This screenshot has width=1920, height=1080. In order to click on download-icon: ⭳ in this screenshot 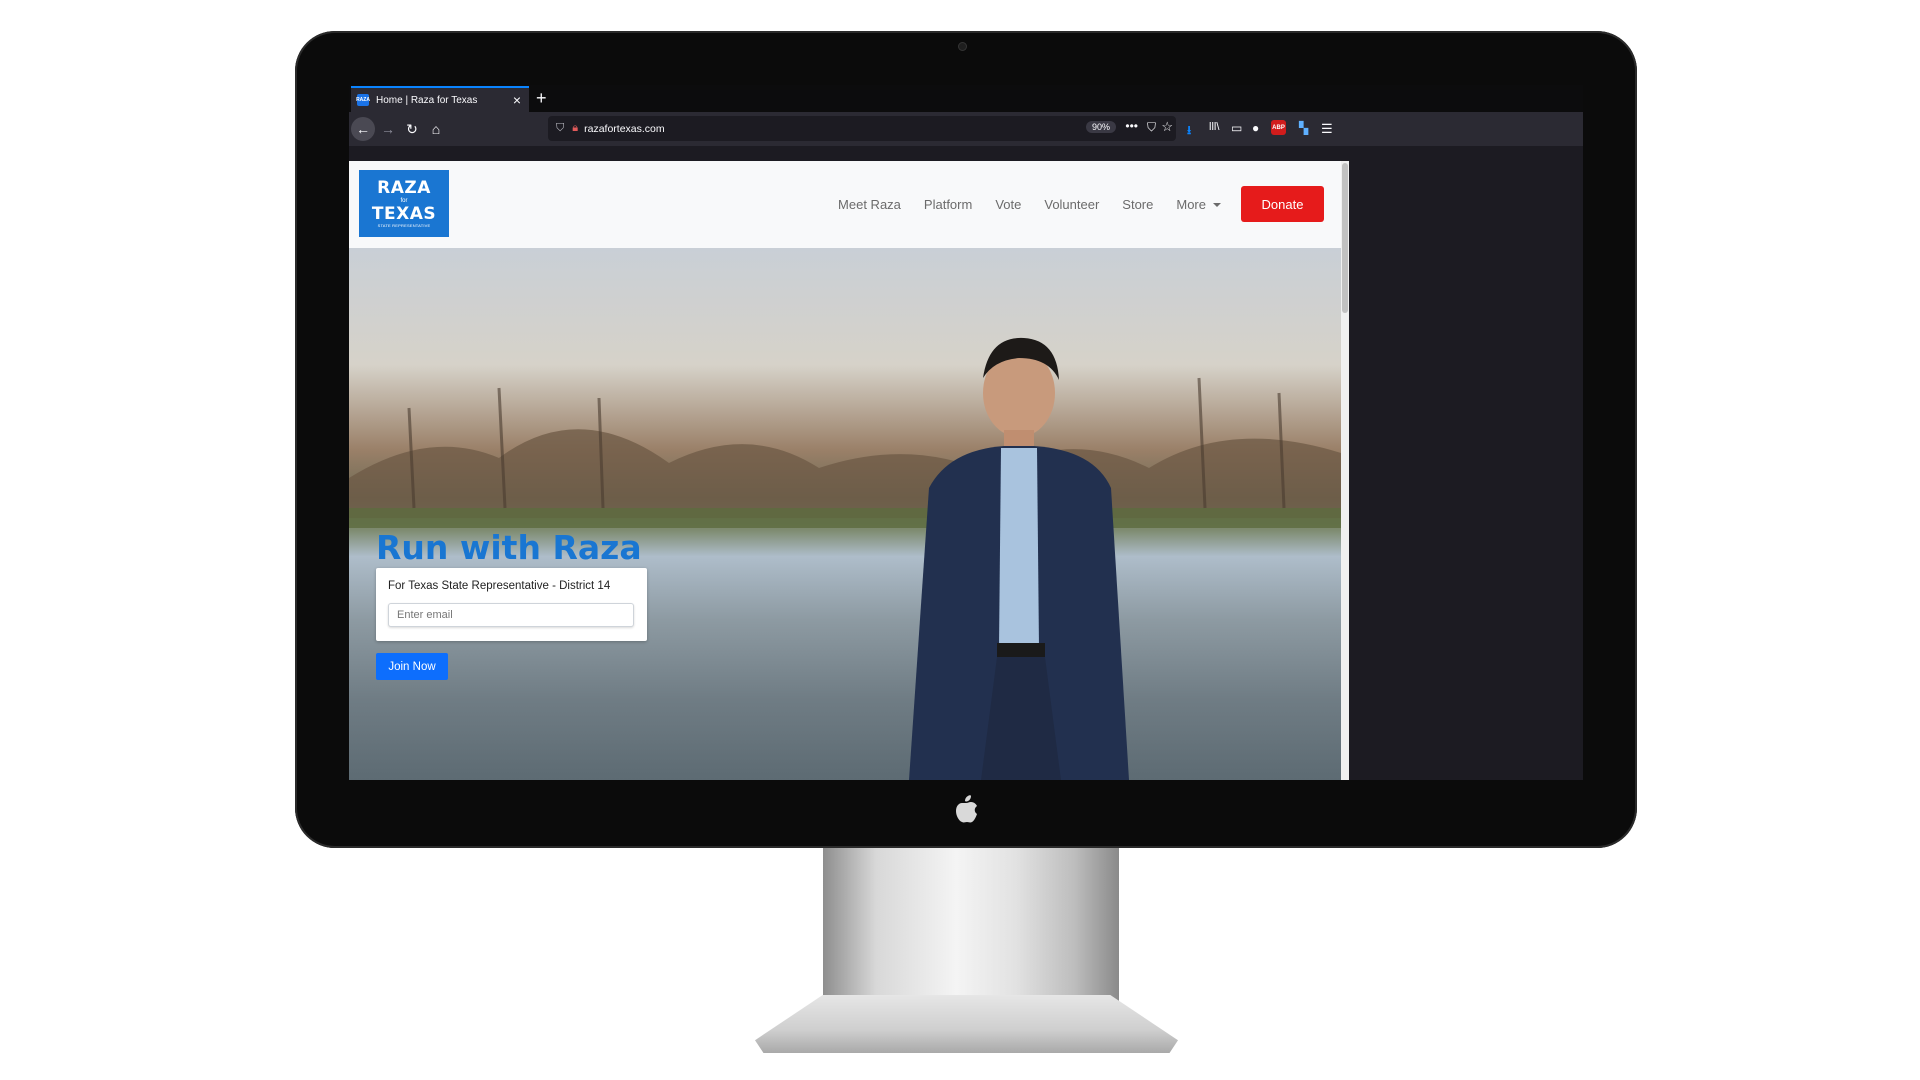, I will do `click(1189, 131)`.